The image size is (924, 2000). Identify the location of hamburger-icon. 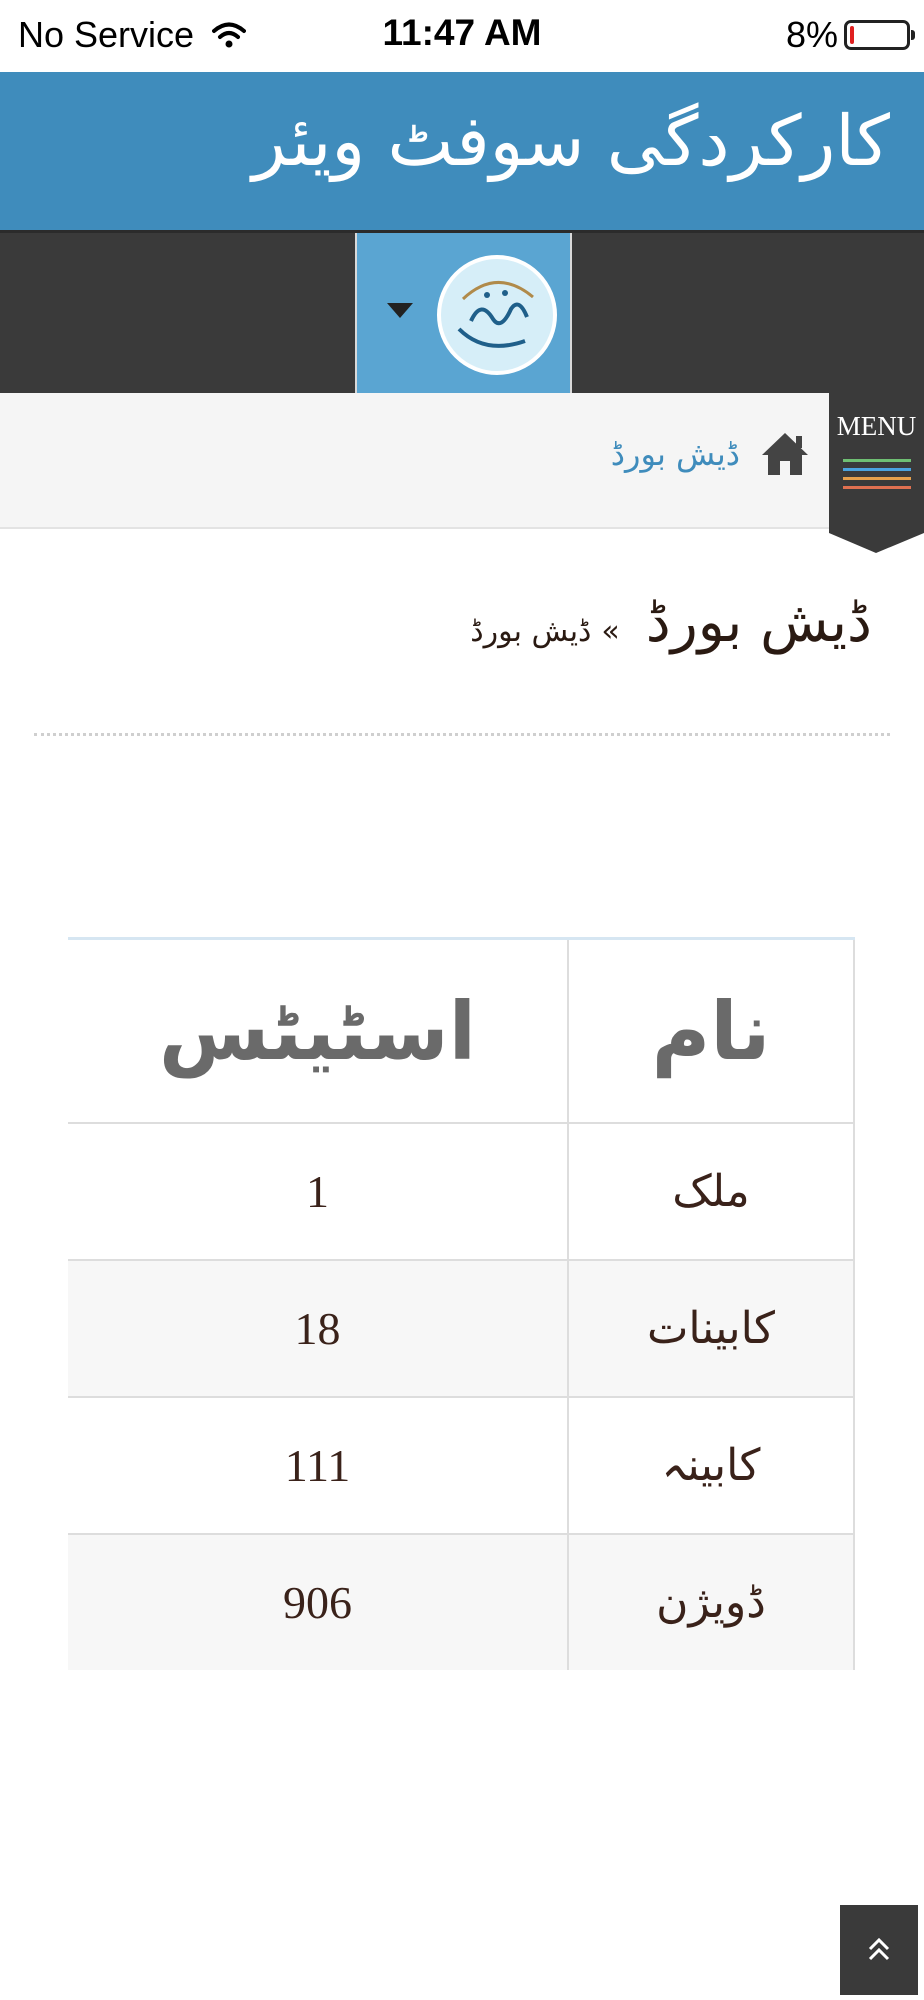
(877, 477).